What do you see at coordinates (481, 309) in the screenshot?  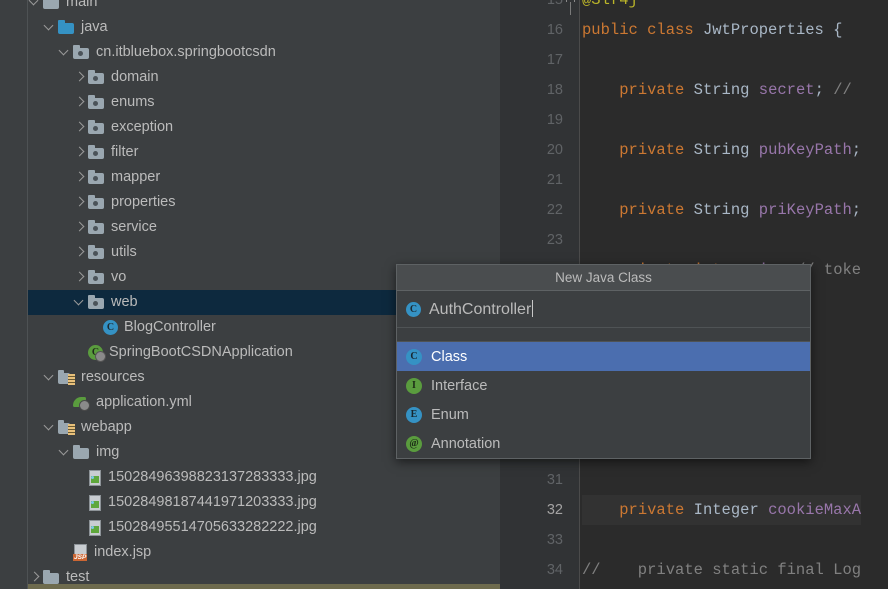 I see `class-name-input: AuthController` at bounding box center [481, 309].